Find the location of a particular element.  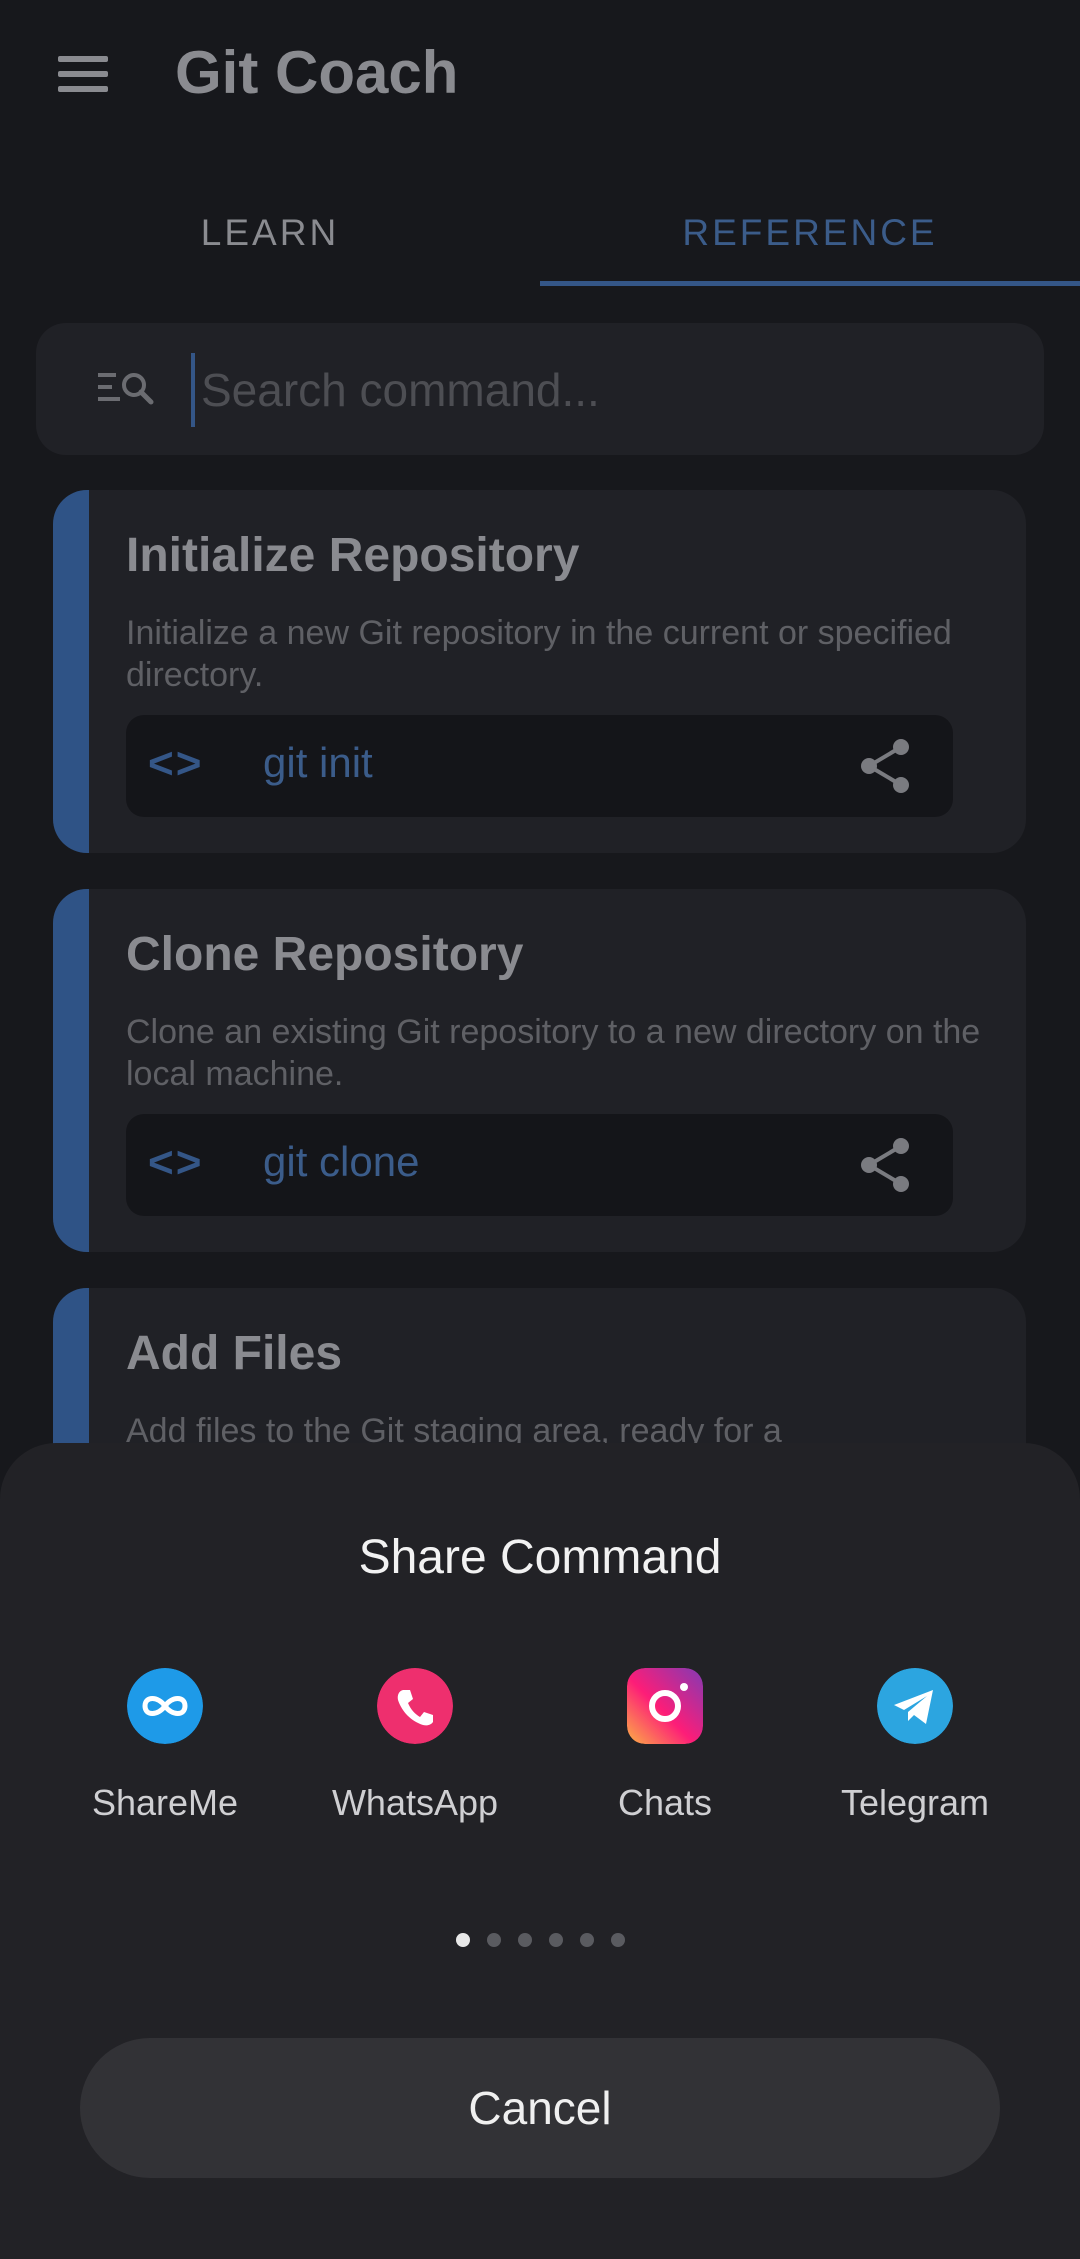

shareme-icon is located at coordinates (165, 1706).